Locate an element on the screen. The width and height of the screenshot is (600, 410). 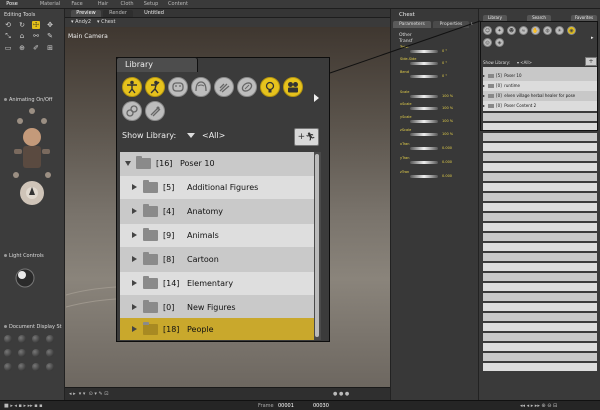
tree-row-elementary: [14] Elementary is located at coordinates (218, 283).